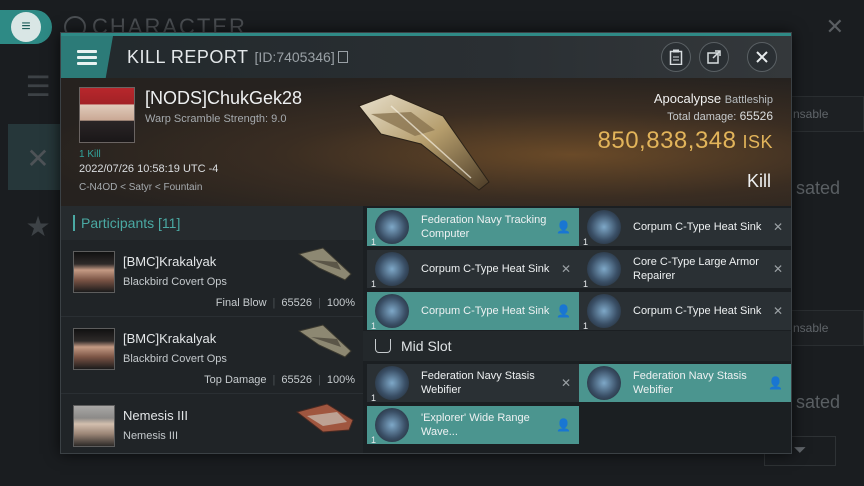 The width and height of the screenshot is (864, 486). I want to click on share-button, so click(714, 57).